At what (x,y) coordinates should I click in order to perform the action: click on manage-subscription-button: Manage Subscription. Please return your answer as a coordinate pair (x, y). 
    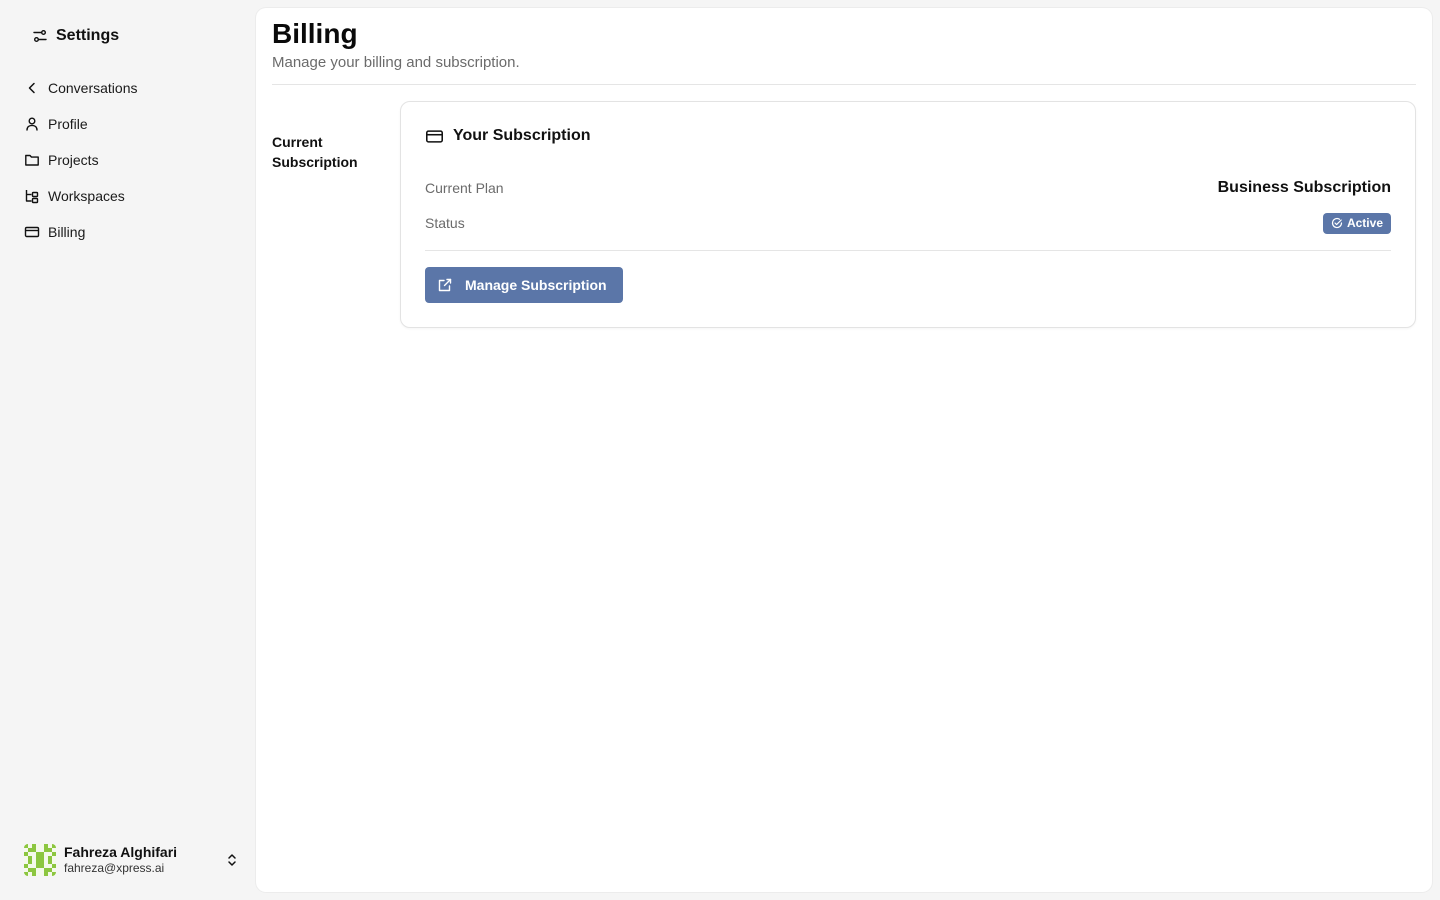
    Looking at the image, I should click on (524, 285).